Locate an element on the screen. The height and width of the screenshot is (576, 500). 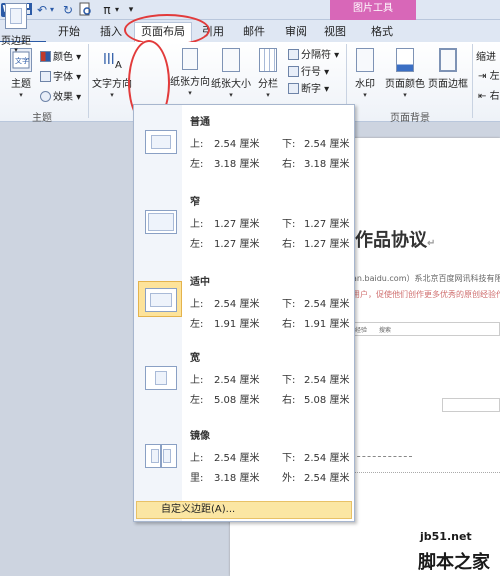
tab-insert: 插入 is located at coordinates (111, 32).